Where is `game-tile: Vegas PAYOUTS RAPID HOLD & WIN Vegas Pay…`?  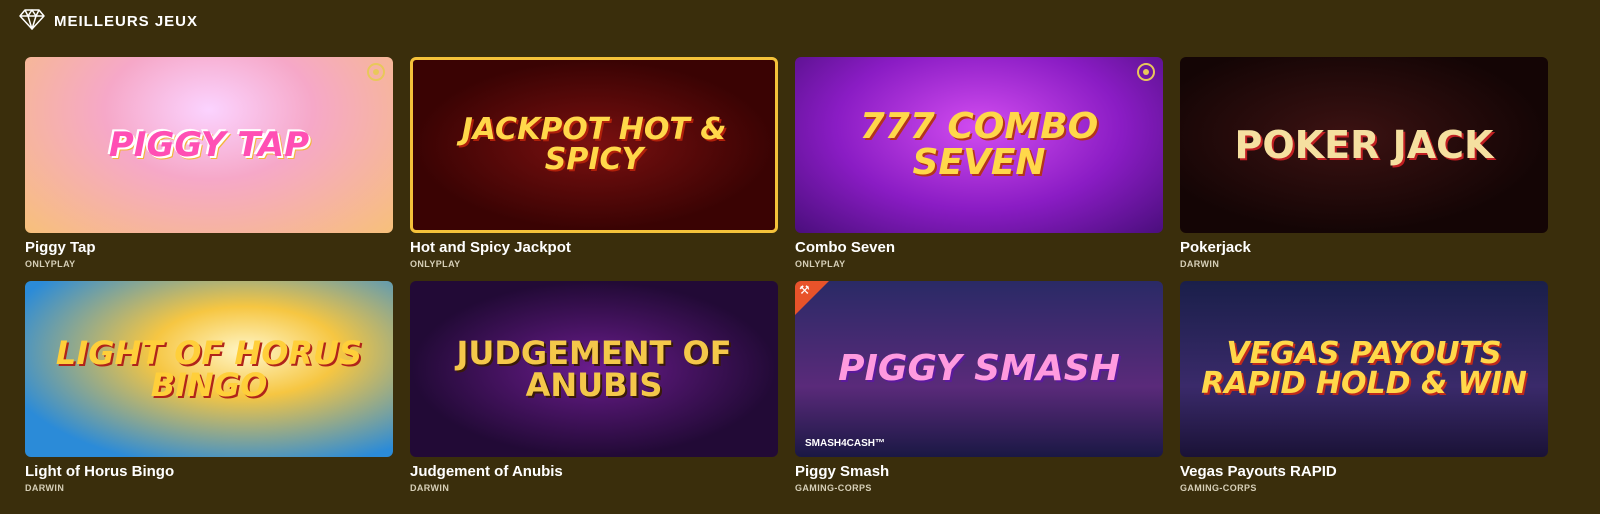 game-tile: Vegas PAYOUTS RAPID HOLD & WIN Vegas Pay… is located at coordinates (1364, 393).